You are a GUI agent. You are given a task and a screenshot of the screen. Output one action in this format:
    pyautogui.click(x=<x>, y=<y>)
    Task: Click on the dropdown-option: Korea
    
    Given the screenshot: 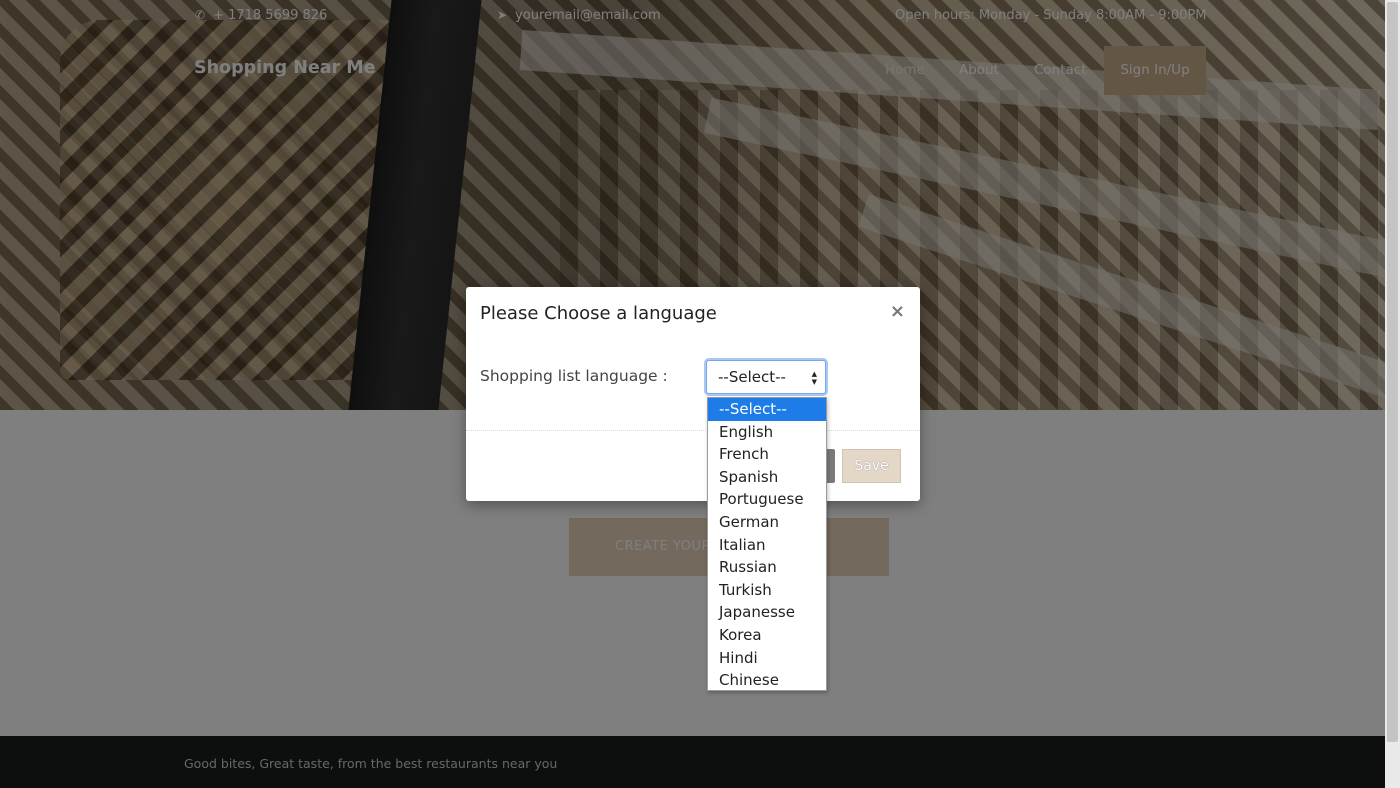 What is the action you would take?
    pyautogui.click(x=767, y=635)
    